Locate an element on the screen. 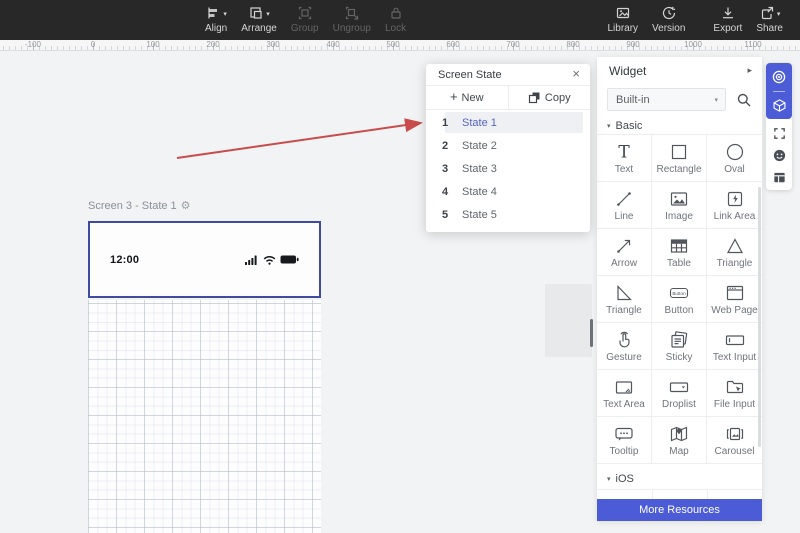 Image resolution: width=800 pixels, height=533 pixels. screen-body-grid is located at coordinates (204, 416).